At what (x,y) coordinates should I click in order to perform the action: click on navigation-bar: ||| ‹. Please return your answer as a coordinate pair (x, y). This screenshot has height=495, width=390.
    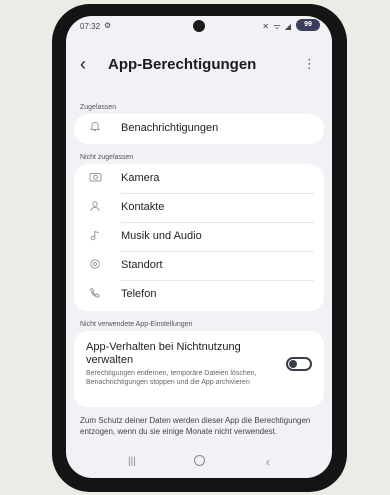
    Looking at the image, I should click on (199, 463).